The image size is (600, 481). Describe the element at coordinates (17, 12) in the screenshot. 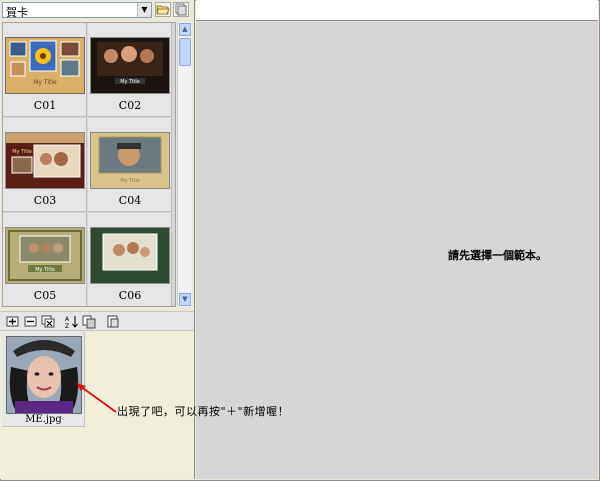

I see `category-value: 賀卡` at that location.